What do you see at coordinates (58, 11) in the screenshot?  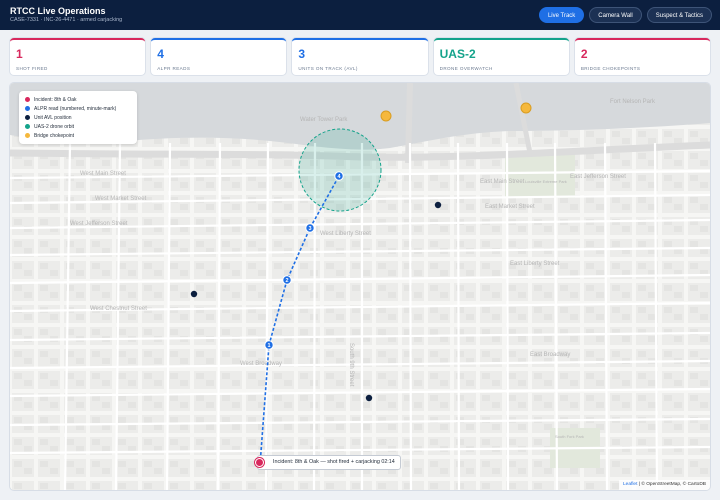 I see `page-title: RTCC Live Operations` at bounding box center [58, 11].